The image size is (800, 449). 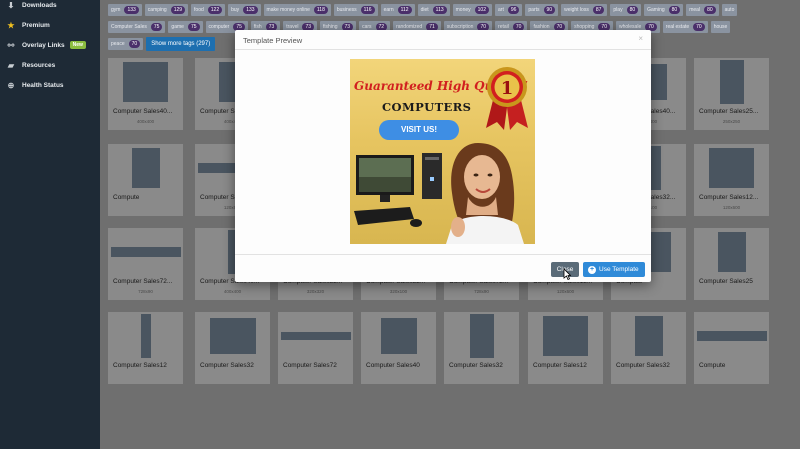 What do you see at coordinates (729, 9) in the screenshot?
I see `tag-chip: auto` at bounding box center [729, 9].